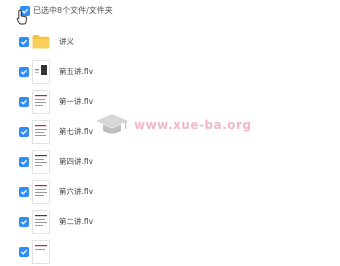 The height and width of the screenshot is (266, 340). Describe the element at coordinates (76, 162) in the screenshot. I see `file-name: 第四讲.flv` at that location.